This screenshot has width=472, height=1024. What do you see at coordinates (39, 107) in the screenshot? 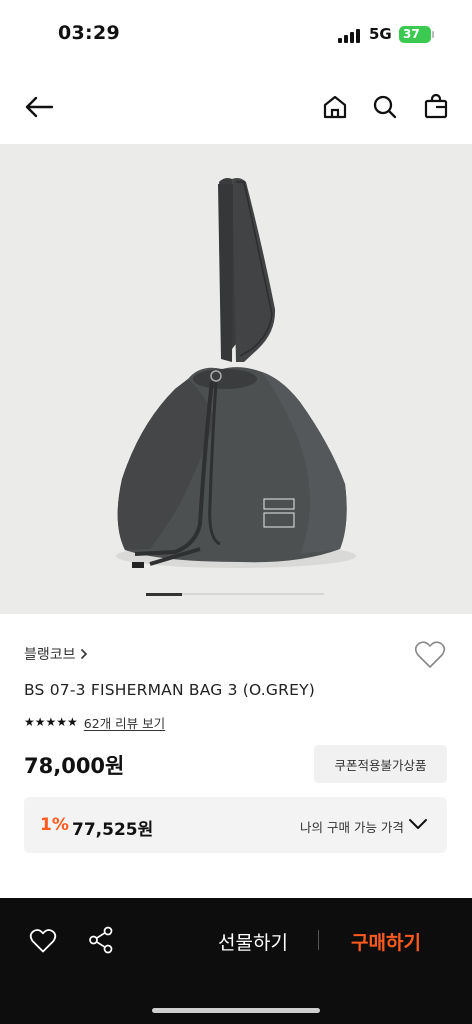
I see `back-arrow-icon` at bounding box center [39, 107].